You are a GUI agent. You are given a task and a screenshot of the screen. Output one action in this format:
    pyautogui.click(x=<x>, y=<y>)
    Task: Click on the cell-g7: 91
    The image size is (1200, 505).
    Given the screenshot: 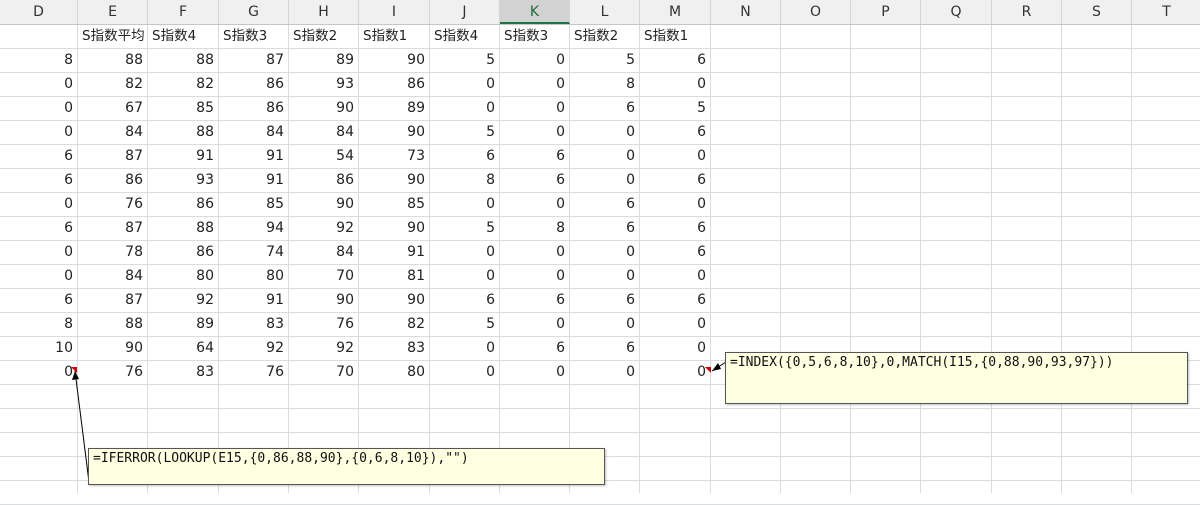 What is the action you would take?
    pyautogui.click(x=254, y=180)
    